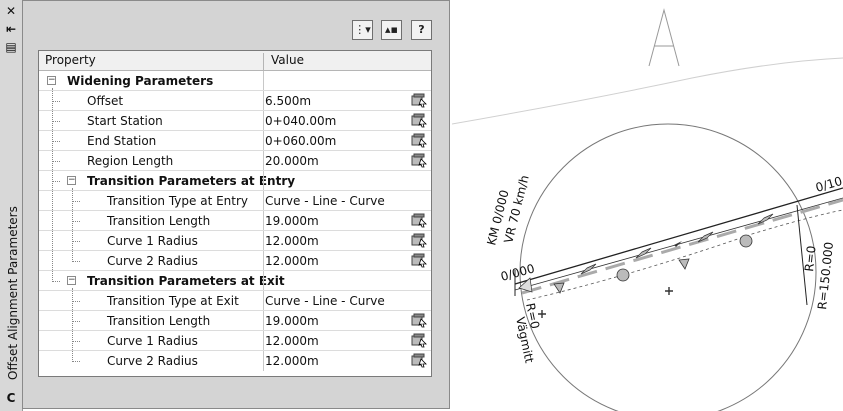 Image resolution: width=843 pixels, height=411 pixels. What do you see at coordinates (828, 184) in the screenshot?
I see `station-label-end: 0/10` at bounding box center [828, 184].